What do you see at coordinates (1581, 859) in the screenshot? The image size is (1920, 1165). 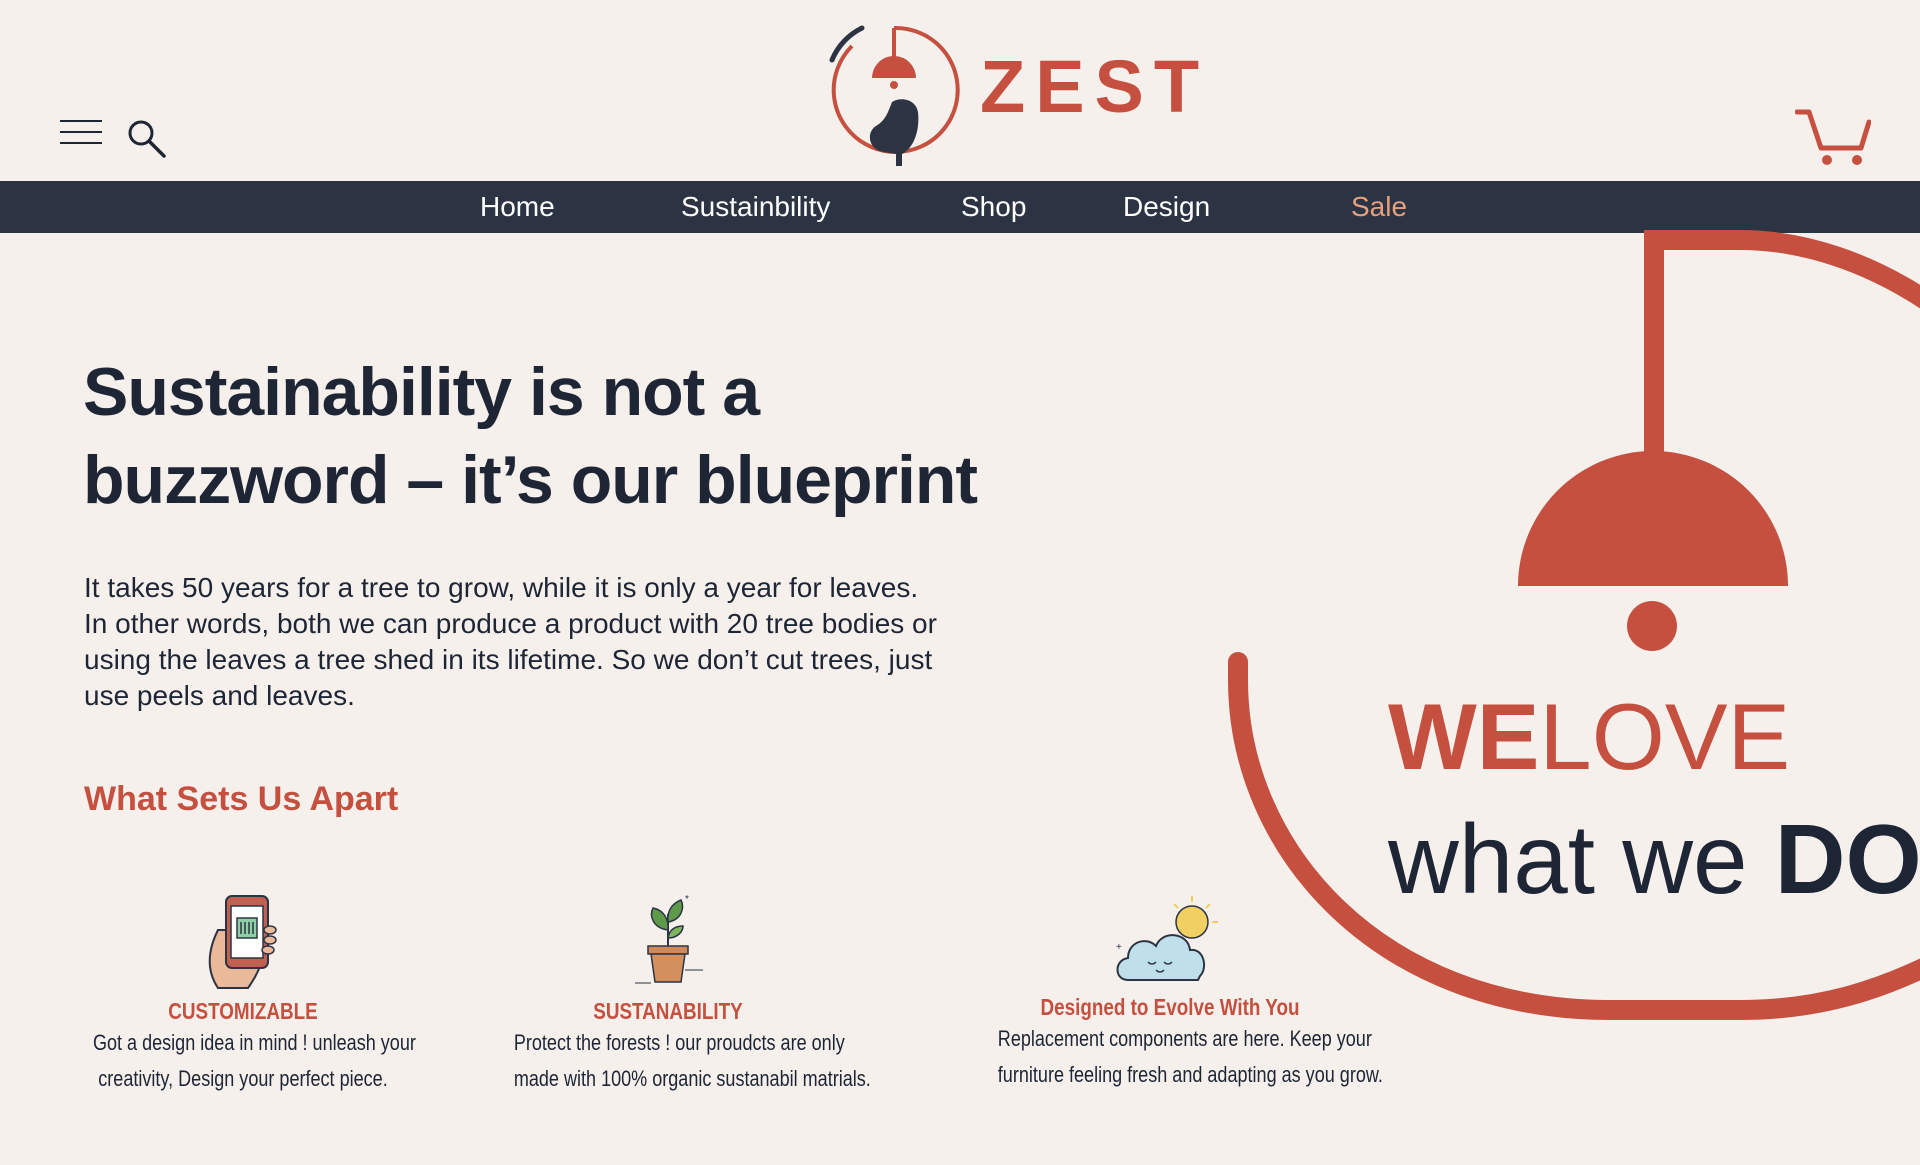 I see `slogan-what-we: what we` at bounding box center [1581, 859].